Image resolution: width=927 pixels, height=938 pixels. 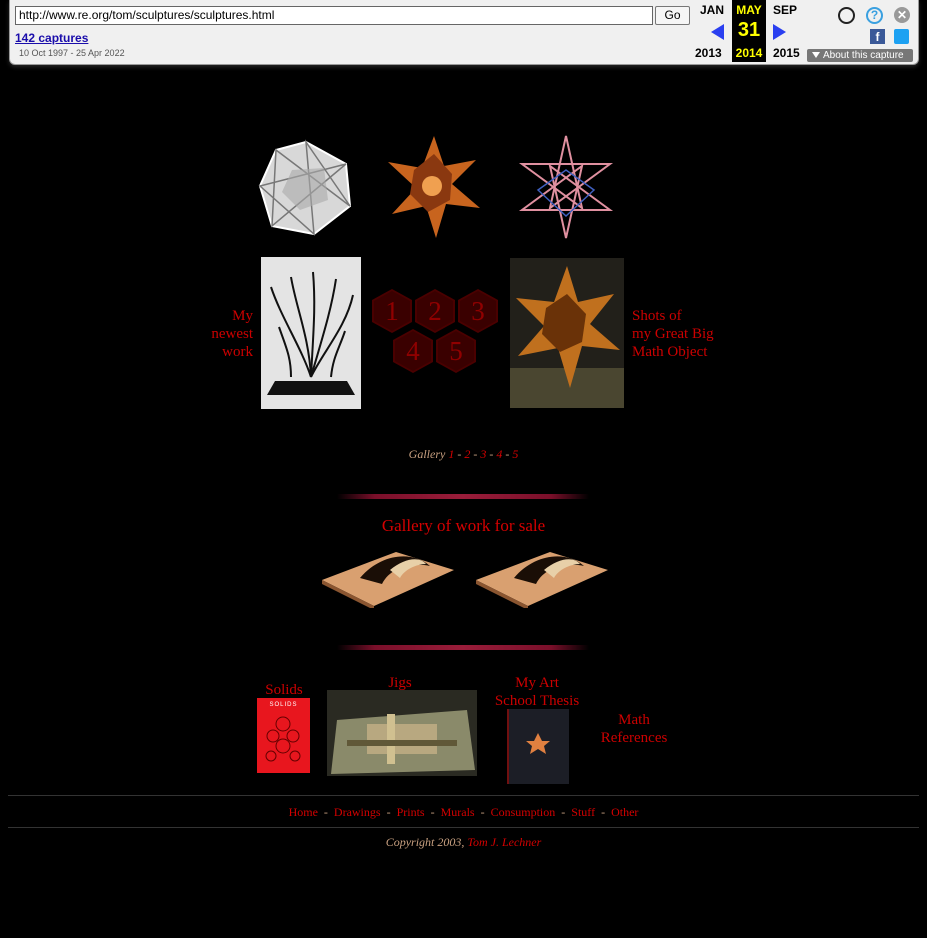 What do you see at coordinates (902, 15) in the screenshot?
I see `close-icon: ✕` at bounding box center [902, 15].